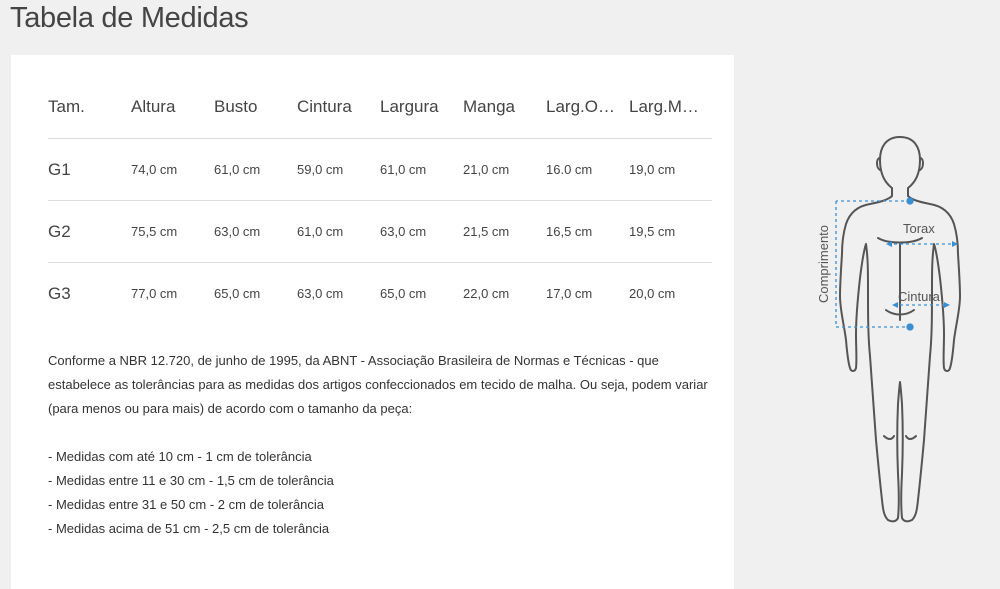 The width and height of the screenshot is (1000, 589). What do you see at coordinates (910, 327) in the screenshot?
I see `hem-marker` at bounding box center [910, 327].